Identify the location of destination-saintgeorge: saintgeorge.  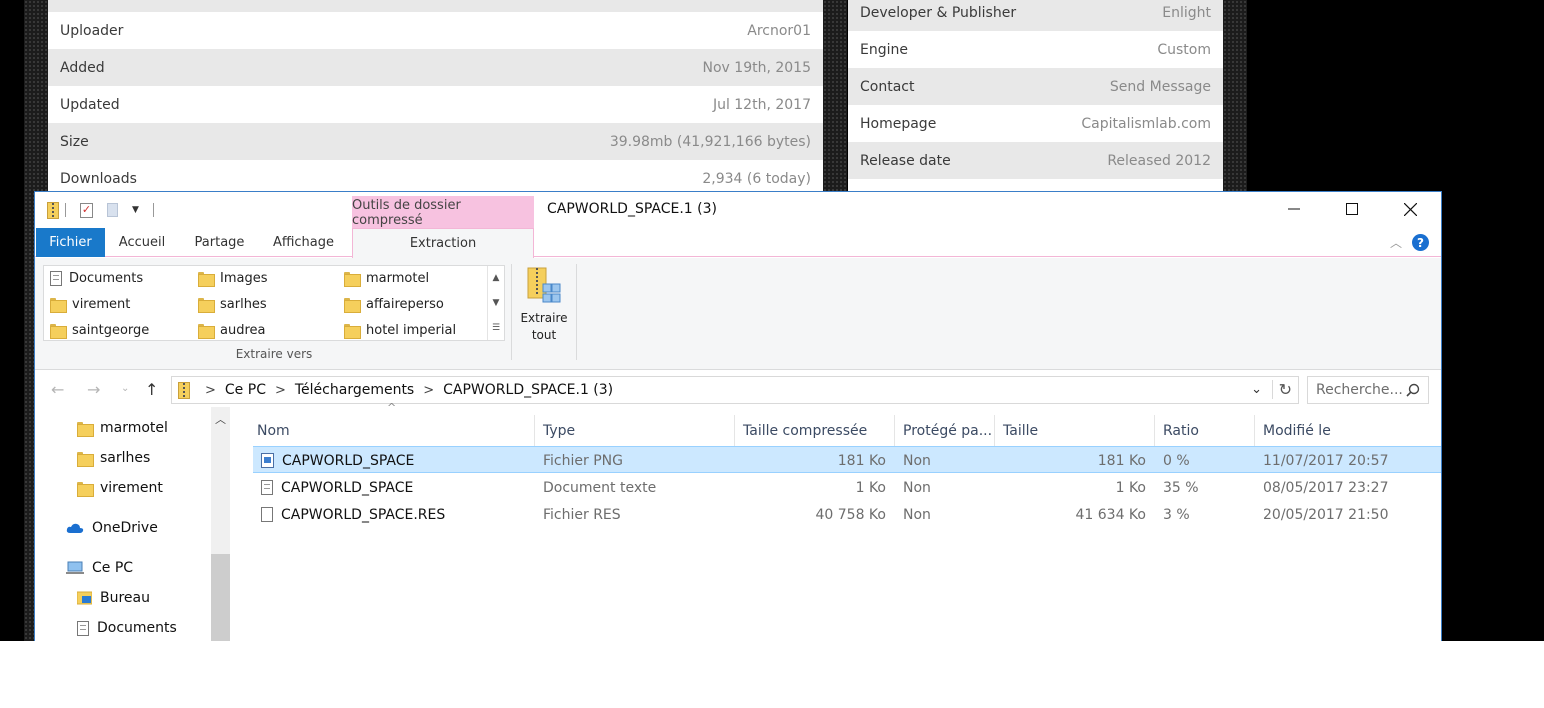
(99, 330).